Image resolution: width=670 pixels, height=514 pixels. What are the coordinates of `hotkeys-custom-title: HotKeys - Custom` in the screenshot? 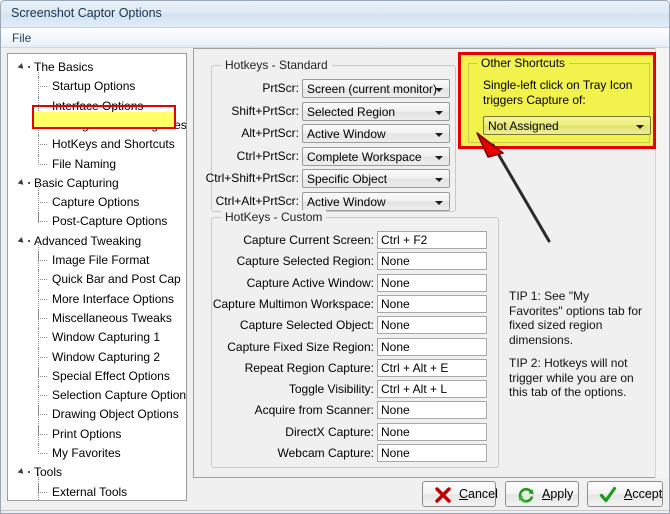 It's located at (274, 217).